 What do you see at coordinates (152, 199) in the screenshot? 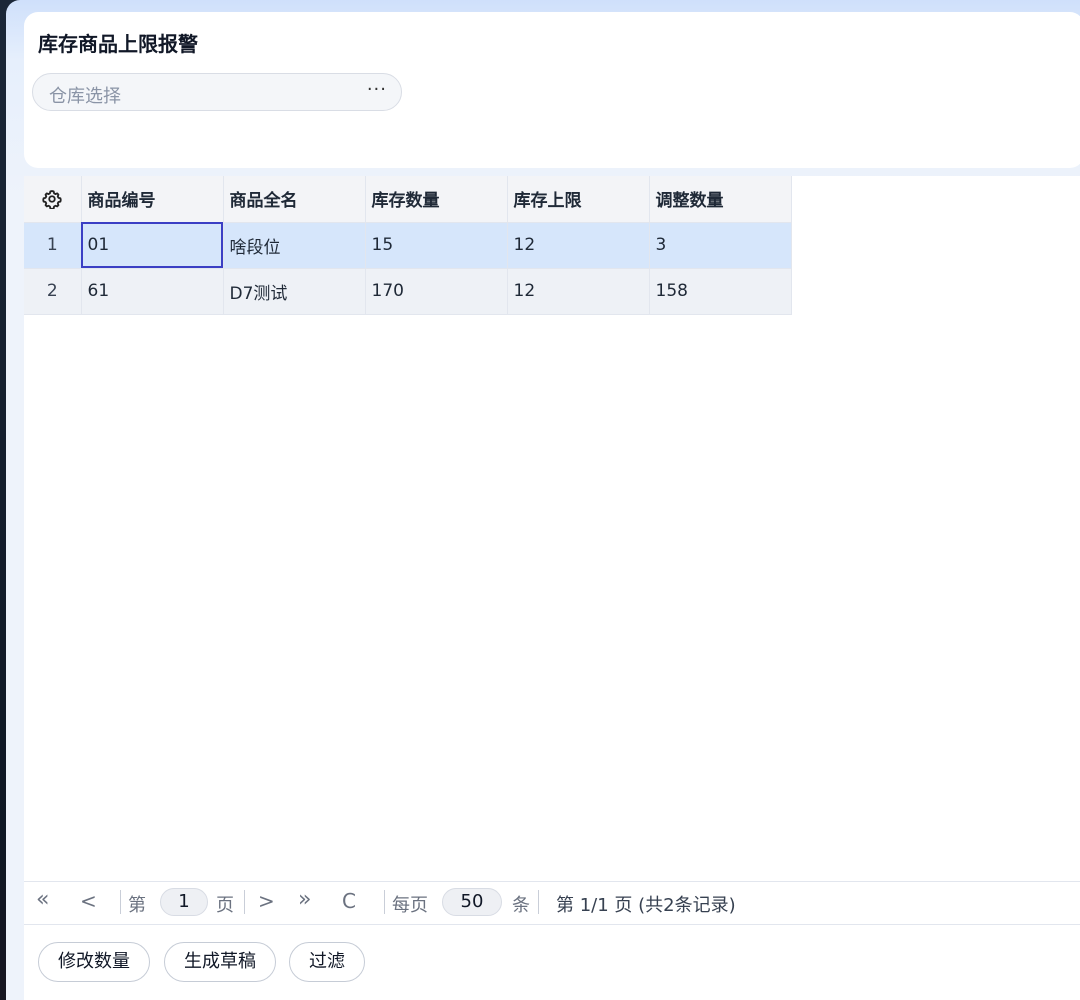
I see `column-header-code: 商品编号` at bounding box center [152, 199].